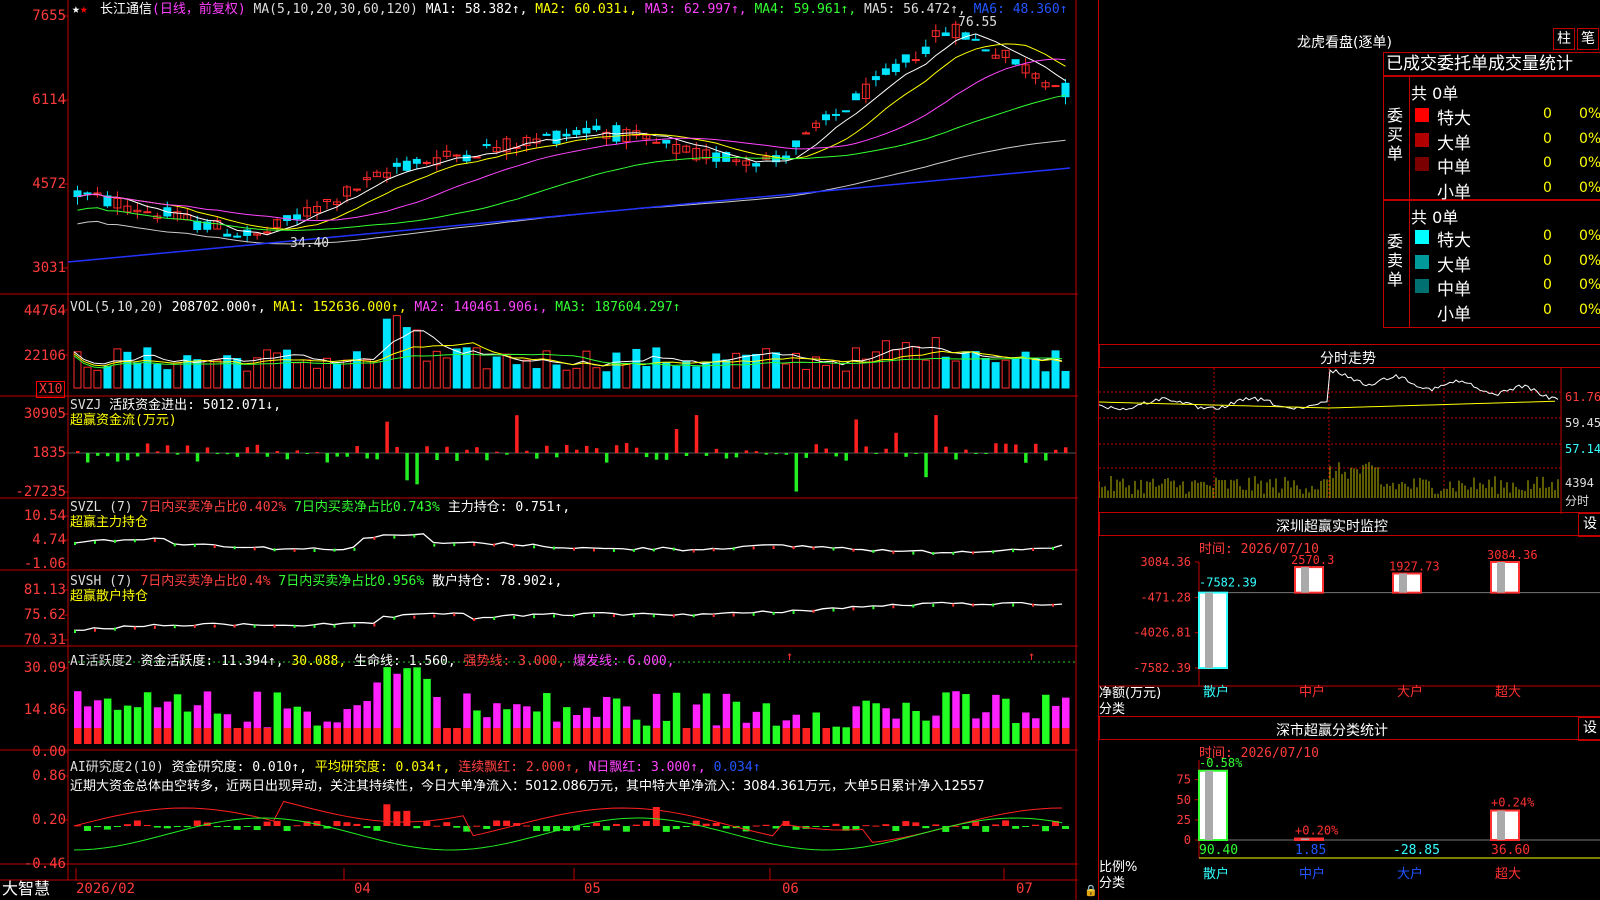 This screenshot has height=900, width=1600. I want to click on lock-icon: 🔒, so click(1091, 890).